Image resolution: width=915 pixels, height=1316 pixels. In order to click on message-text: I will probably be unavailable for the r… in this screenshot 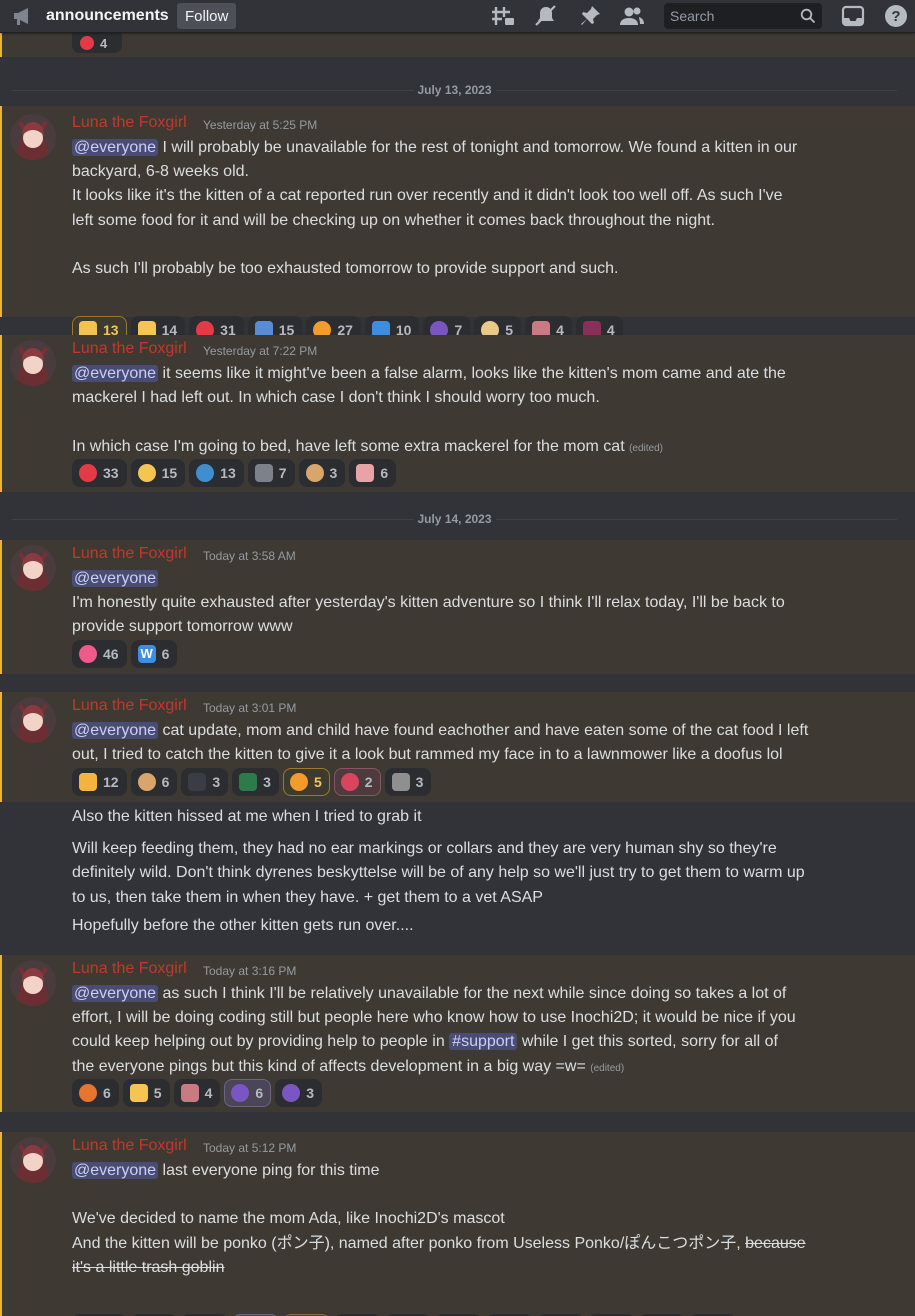, I will do `click(478, 147)`.